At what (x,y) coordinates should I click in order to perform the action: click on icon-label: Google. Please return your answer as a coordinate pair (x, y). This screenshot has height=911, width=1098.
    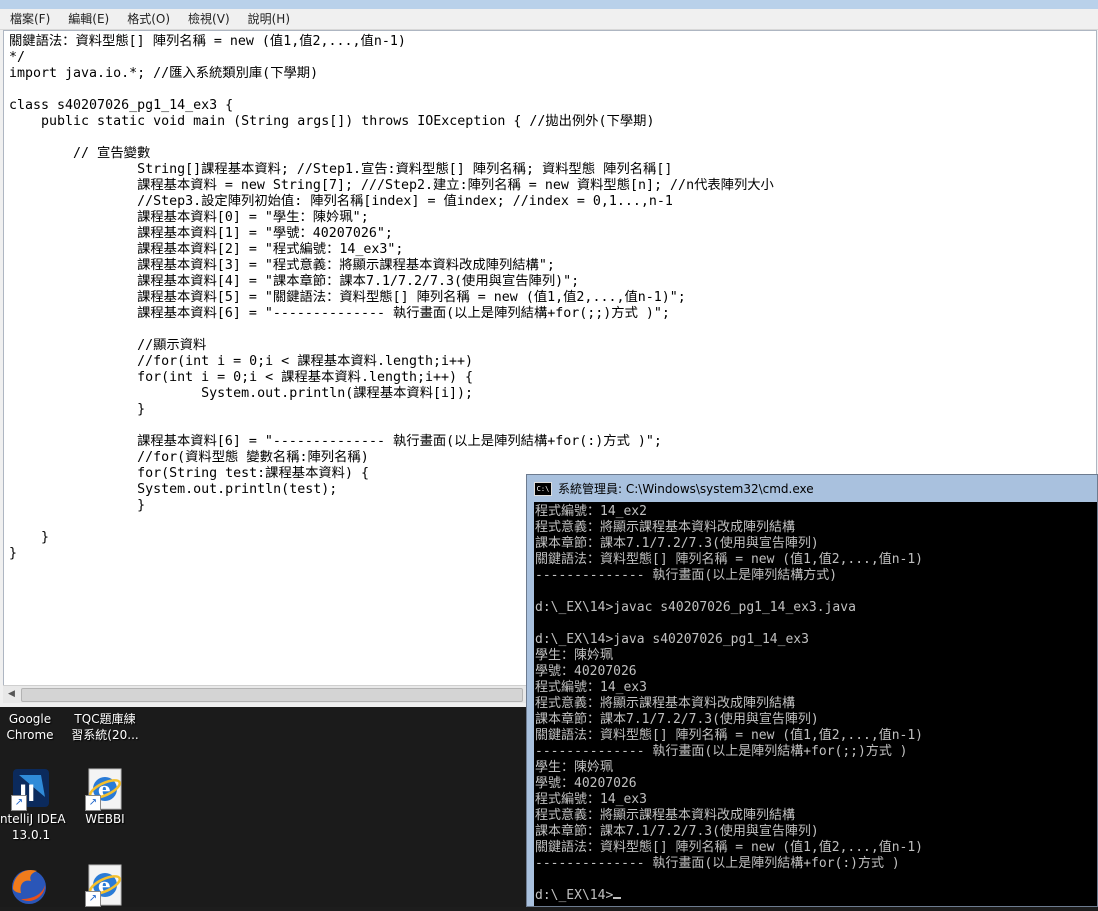
    Looking at the image, I should click on (30, 719).